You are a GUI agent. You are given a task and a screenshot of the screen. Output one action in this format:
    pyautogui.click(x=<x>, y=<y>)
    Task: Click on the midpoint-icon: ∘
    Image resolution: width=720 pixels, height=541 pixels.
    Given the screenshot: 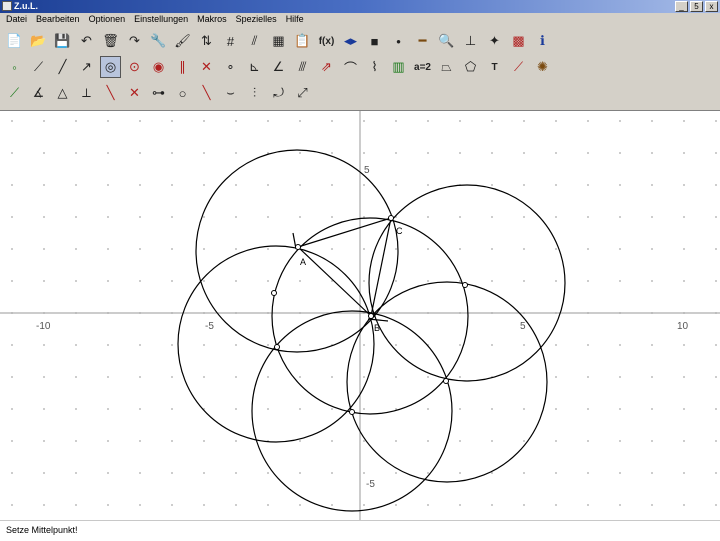 What is the action you would take?
    pyautogui.click(x=230, y=67)
    